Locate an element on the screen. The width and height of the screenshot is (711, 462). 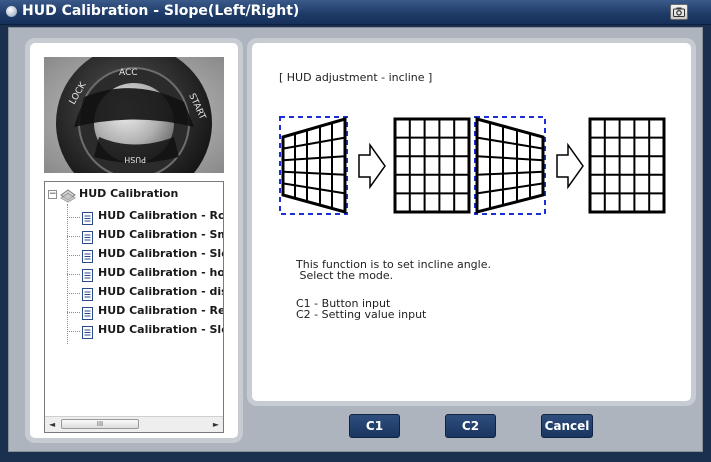
start-button-photo: LOCK ACC START PUSH is located at coordinates (134, 115).